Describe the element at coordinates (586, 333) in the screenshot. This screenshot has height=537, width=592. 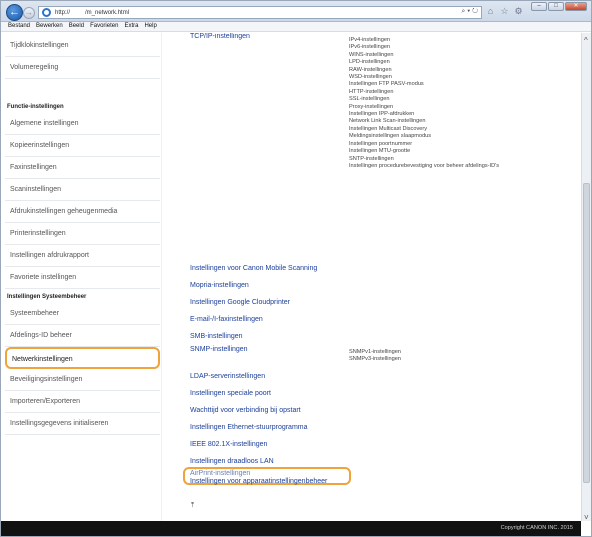
I see `scroll-thumb` at that location.